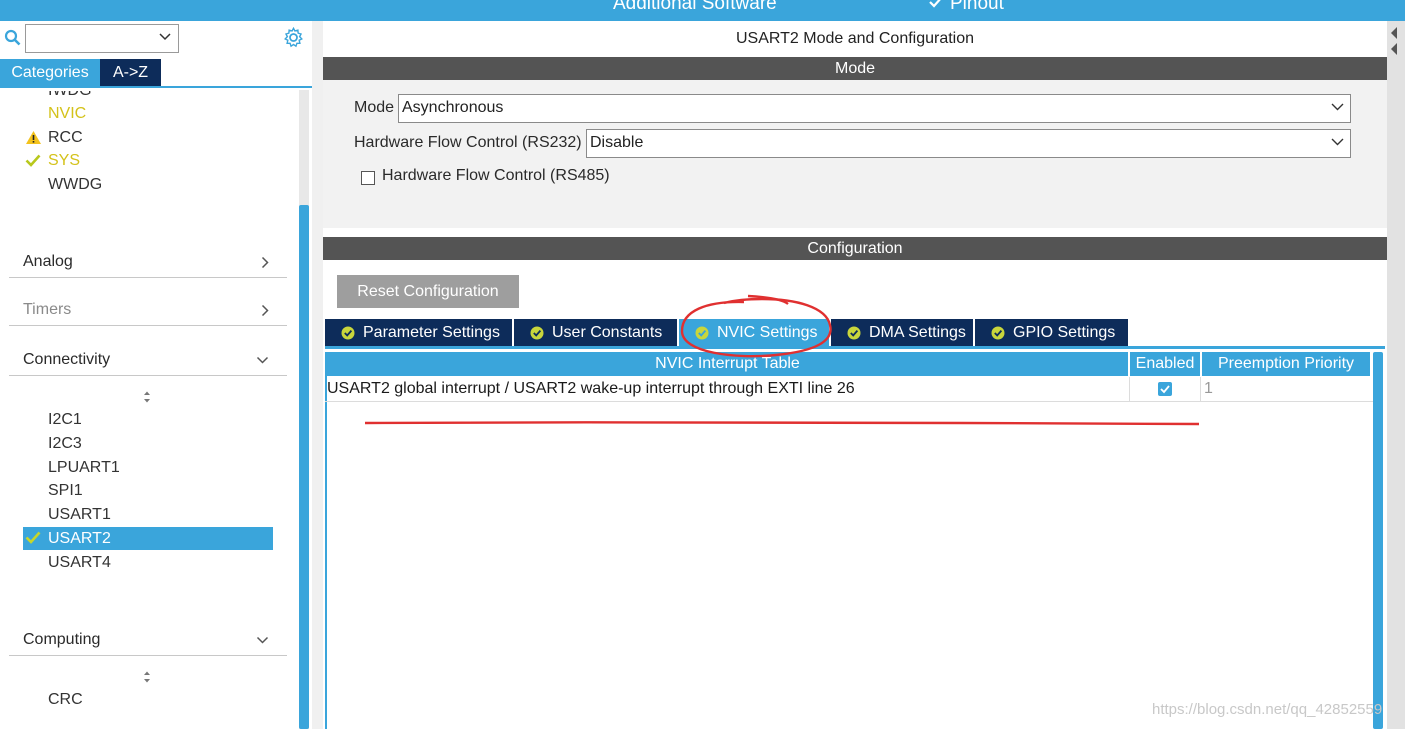  I want to click on section-computing-label: Computing, so click(62, 639).